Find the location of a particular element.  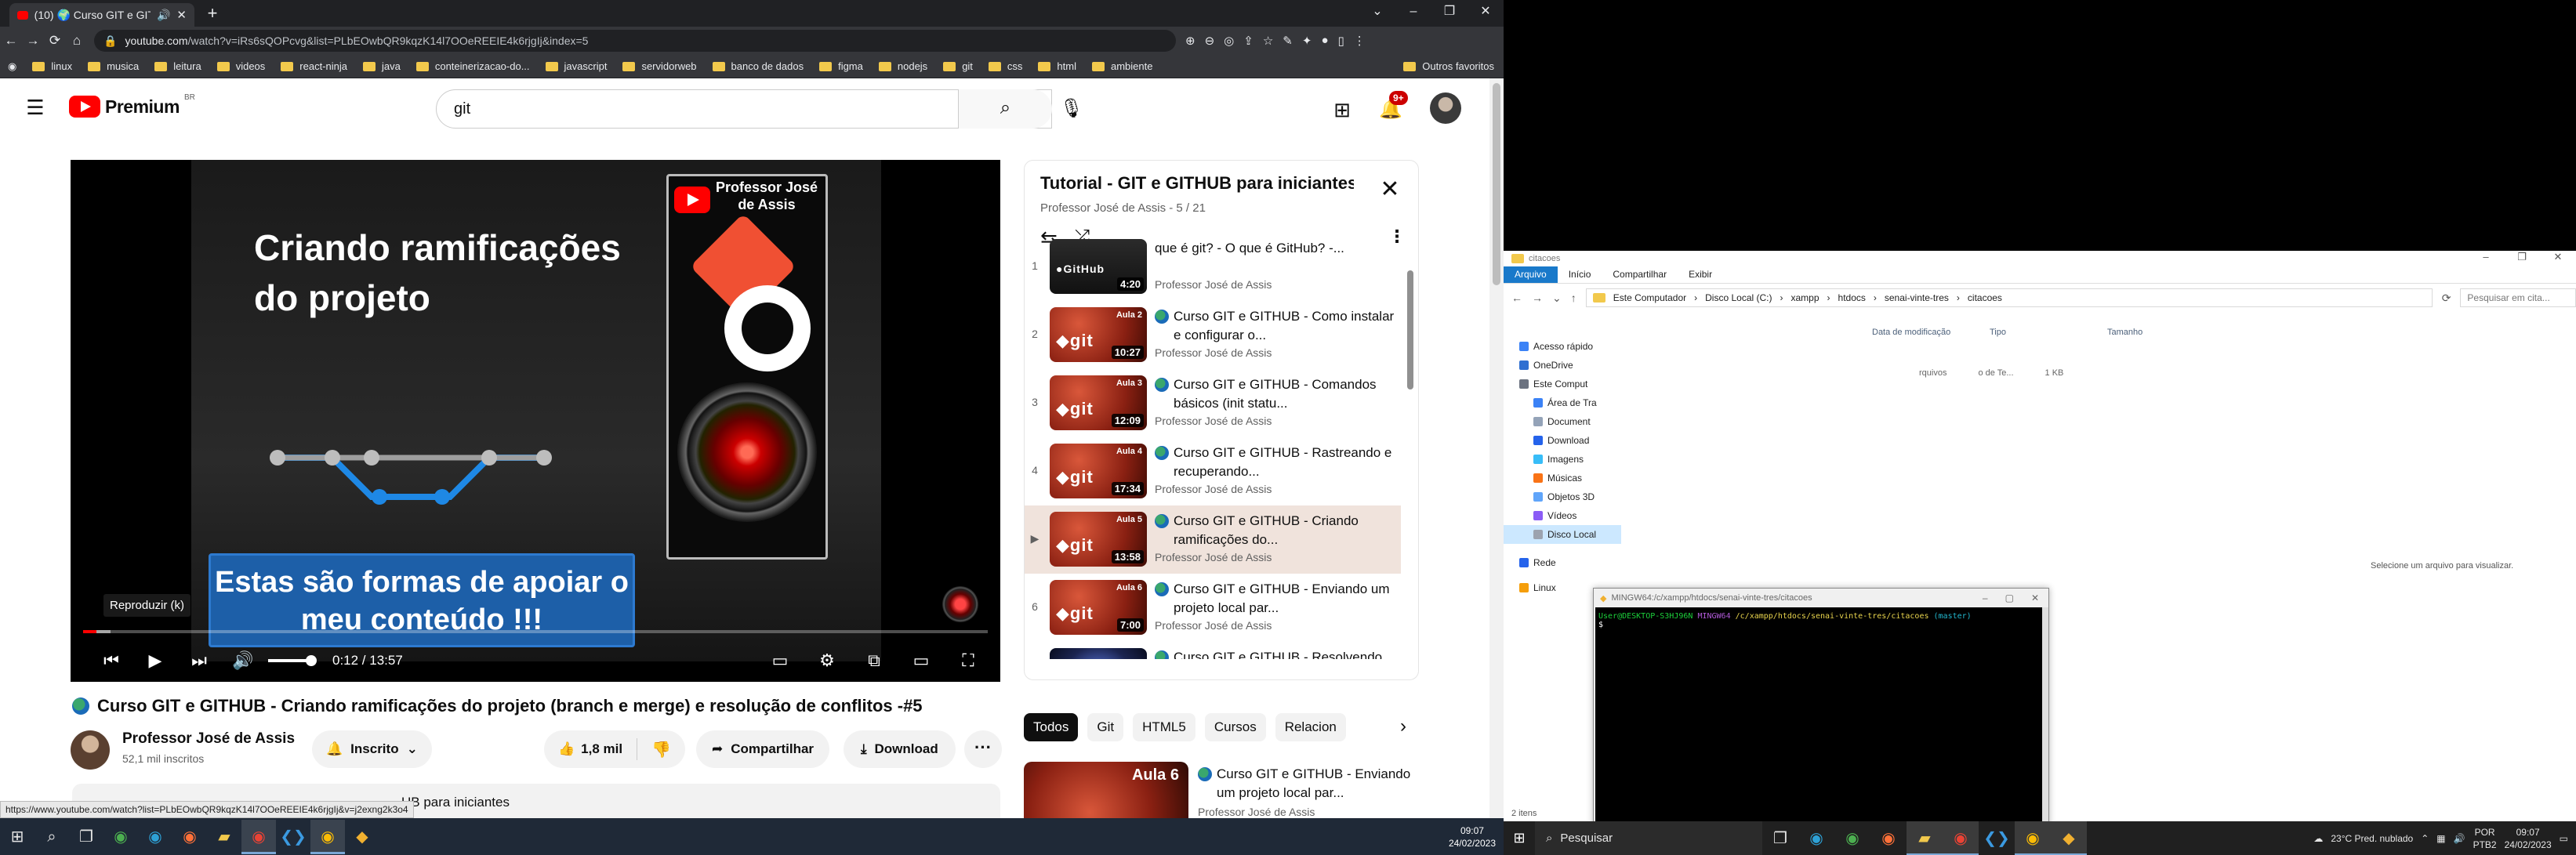

network-icon: ▦ is located at coordinates (2440, 838).